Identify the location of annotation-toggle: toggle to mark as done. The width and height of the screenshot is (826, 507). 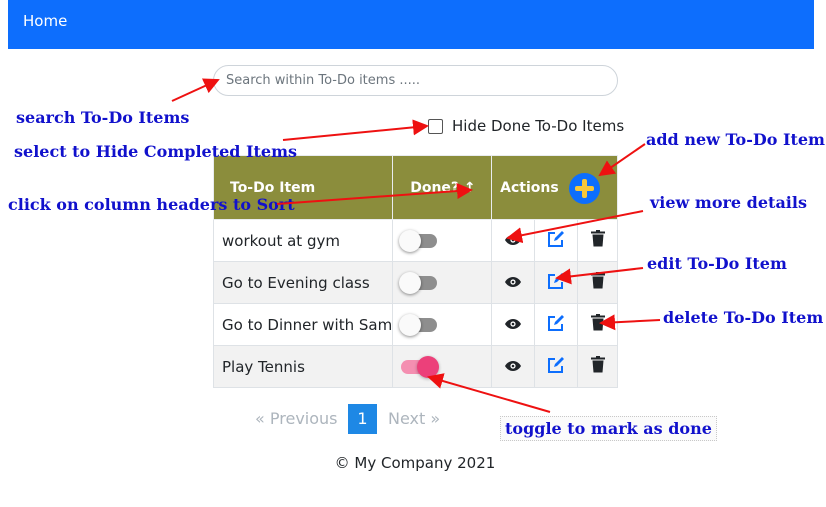
(608, 428).